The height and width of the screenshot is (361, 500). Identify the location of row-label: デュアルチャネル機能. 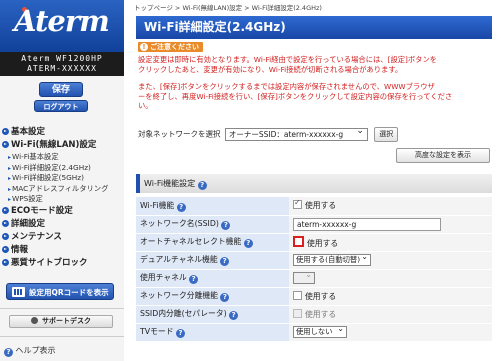
(179, 259).